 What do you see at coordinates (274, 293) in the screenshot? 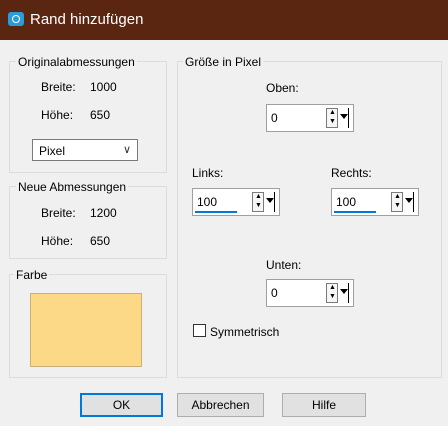
I see `bottom-value: 0` at bounding box center [274, 293].